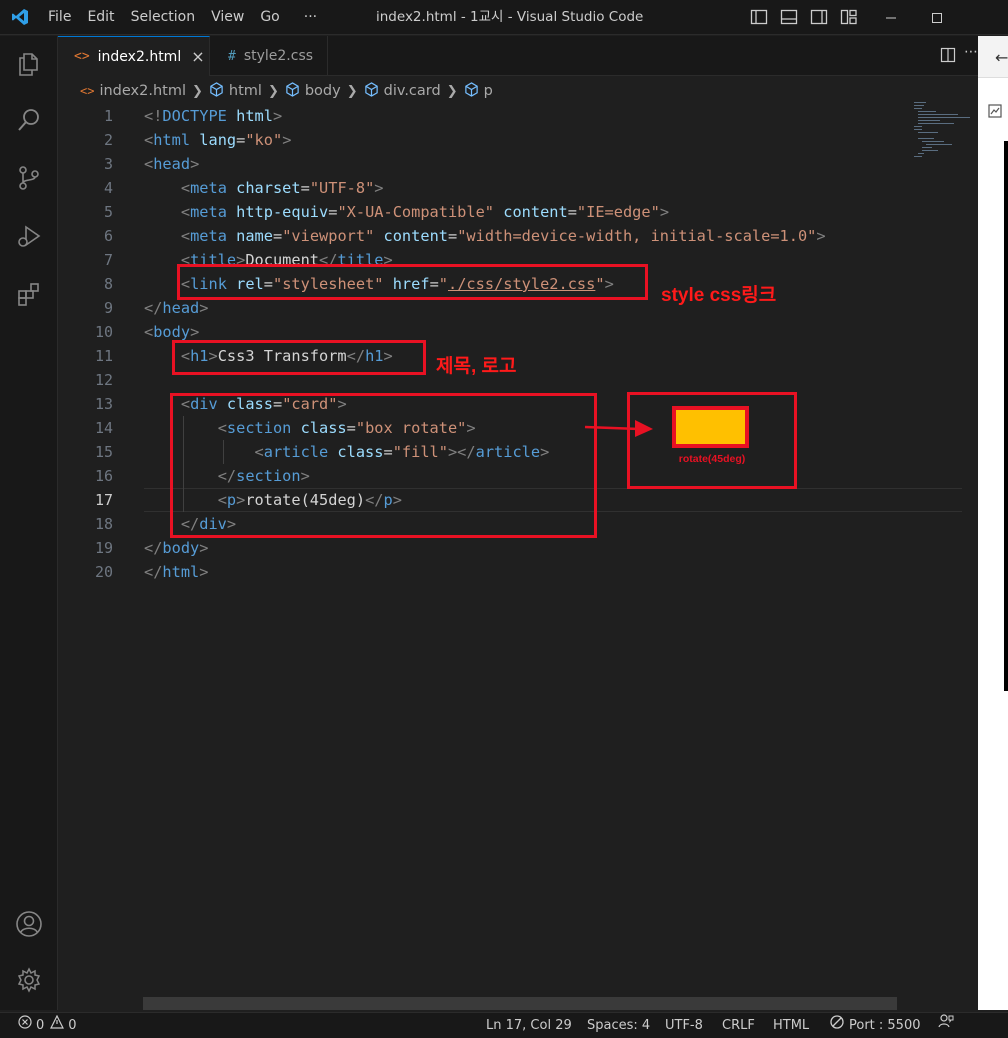 The width and height of the screenshot is (1008, 1038). Describe the element at coordinates (937, 17) in the screenshot. I see `maximize-button` at that location.